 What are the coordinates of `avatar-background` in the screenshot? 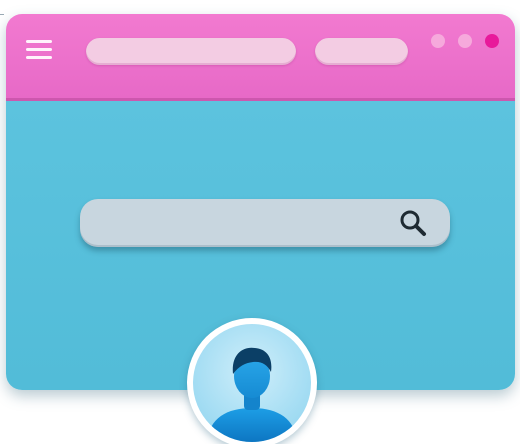 It's located at (252, 383).